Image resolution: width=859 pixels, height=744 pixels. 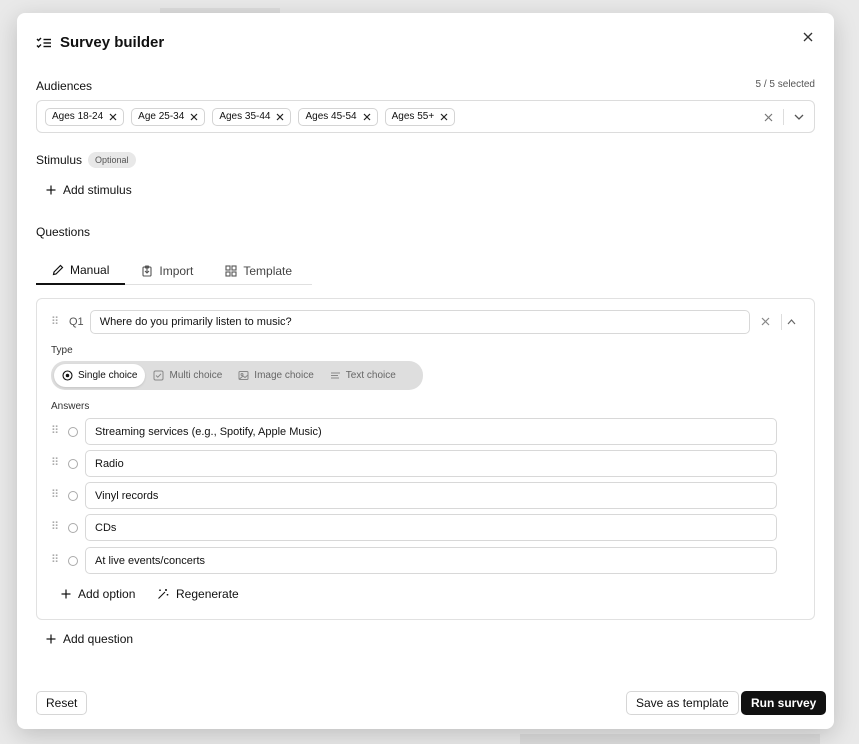 What do you see at coordinates (98, 639) in the screenshot?
I see `add-question-label: Add question` at bounding box center [98, 639].